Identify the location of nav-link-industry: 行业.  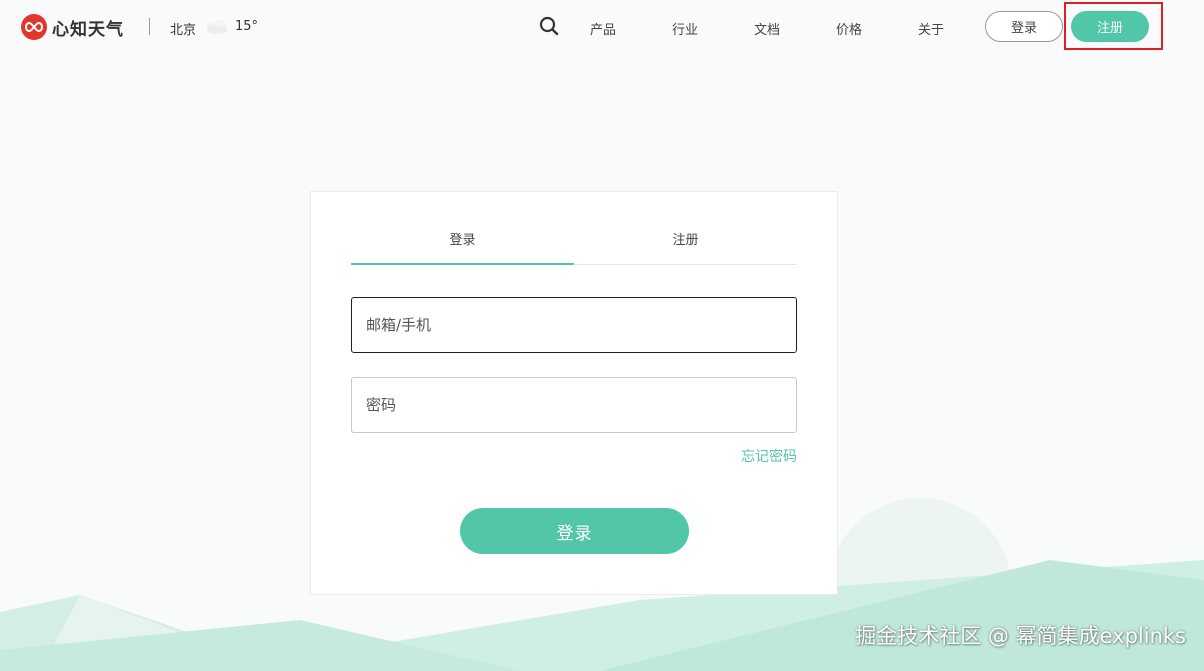
(685, 28).